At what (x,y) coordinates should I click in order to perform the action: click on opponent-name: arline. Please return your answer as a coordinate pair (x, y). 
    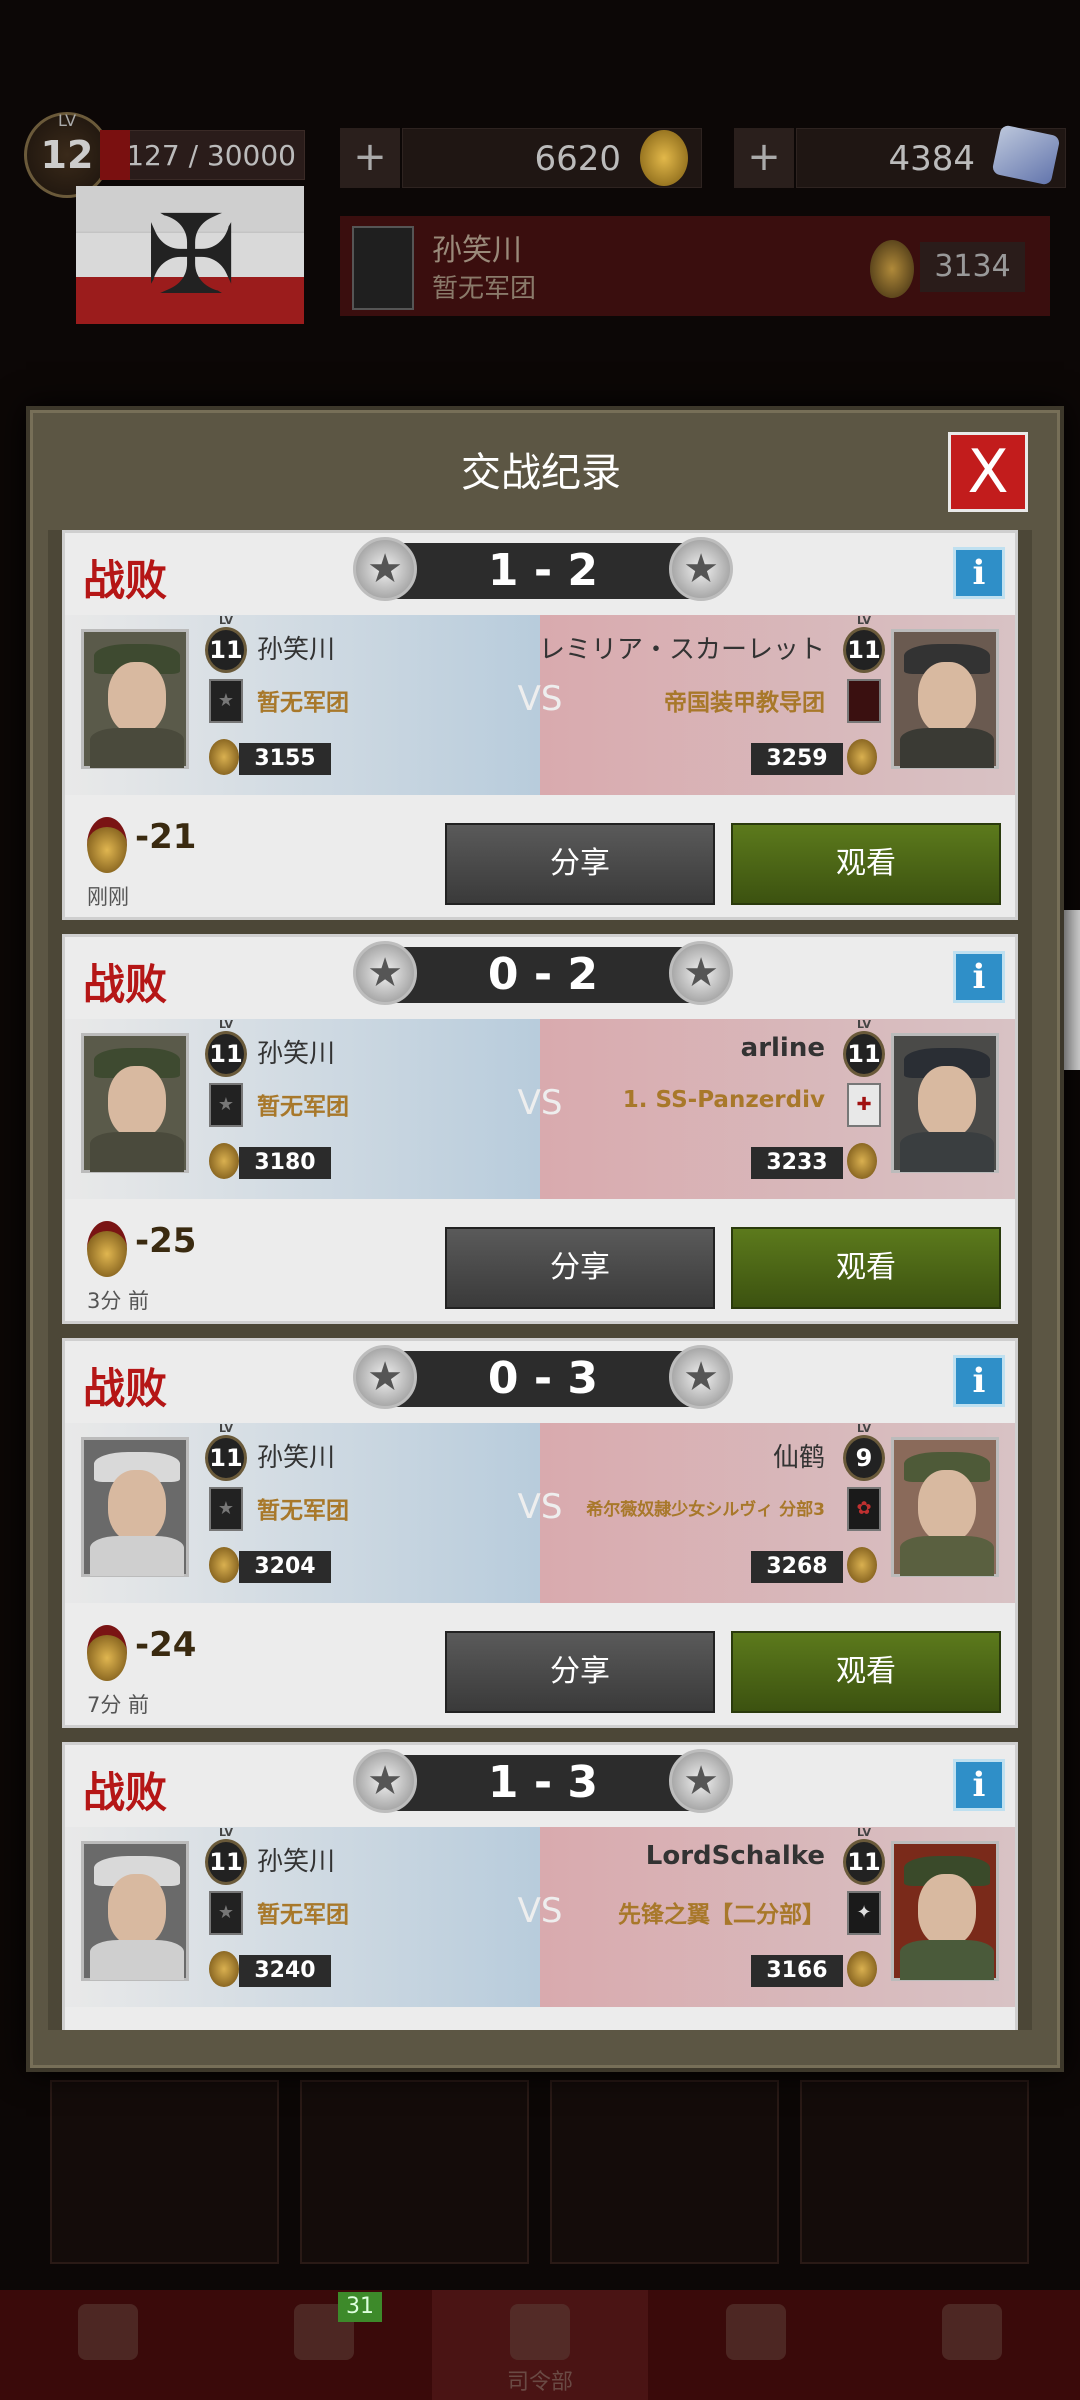
    Looking at the image, I should click on (782, 1048).